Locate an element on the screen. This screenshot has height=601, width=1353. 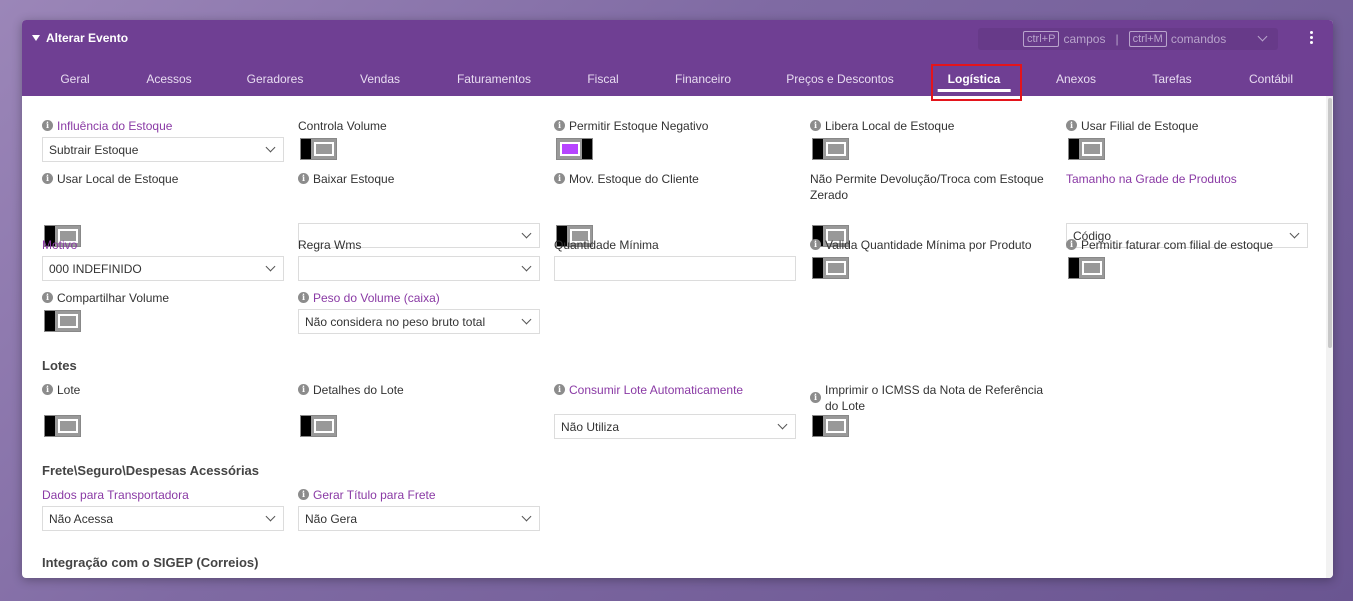
label-quantidade-minima: Quantidade Mínima is located at coordinates (606, 245).